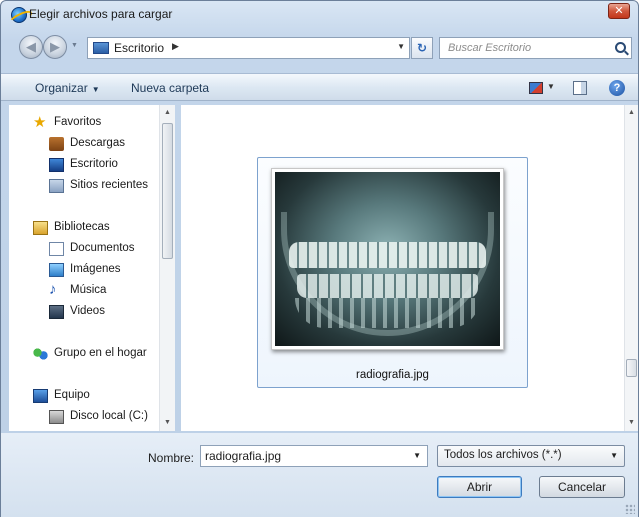 The image size is (639, 517). I want to click on back-arrow-icon: ◀, so click(31, 46).